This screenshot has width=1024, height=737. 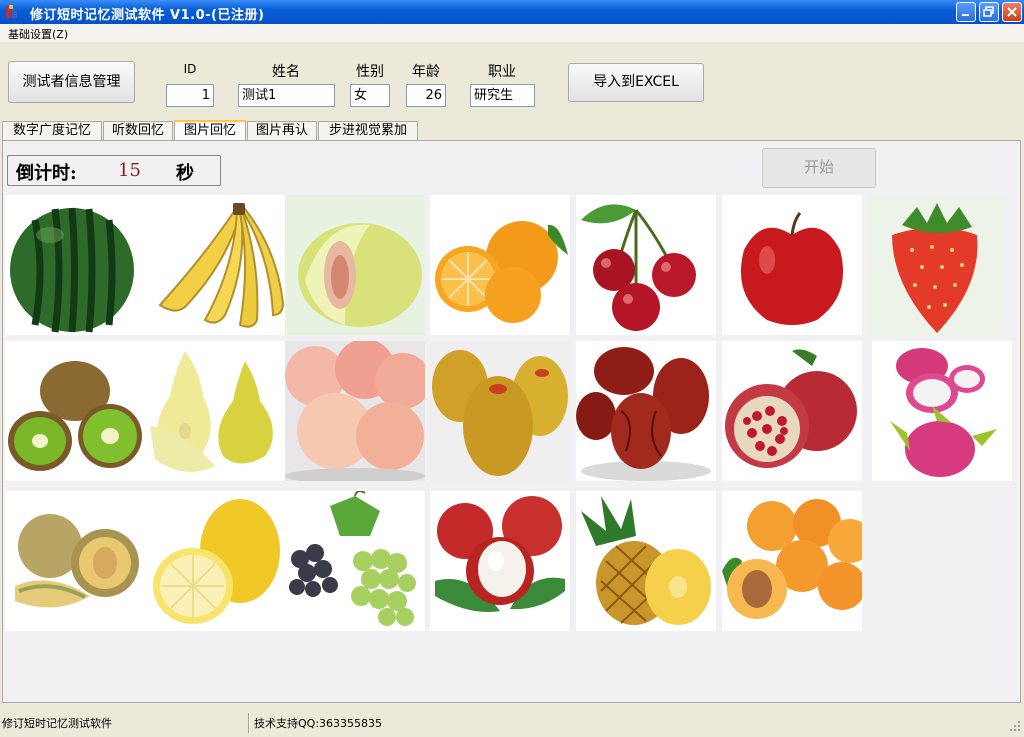 What do you see at coordinates (286, 72) in the screenshot?
I see `name-label: 姓名` at bounding box center [286, 72].